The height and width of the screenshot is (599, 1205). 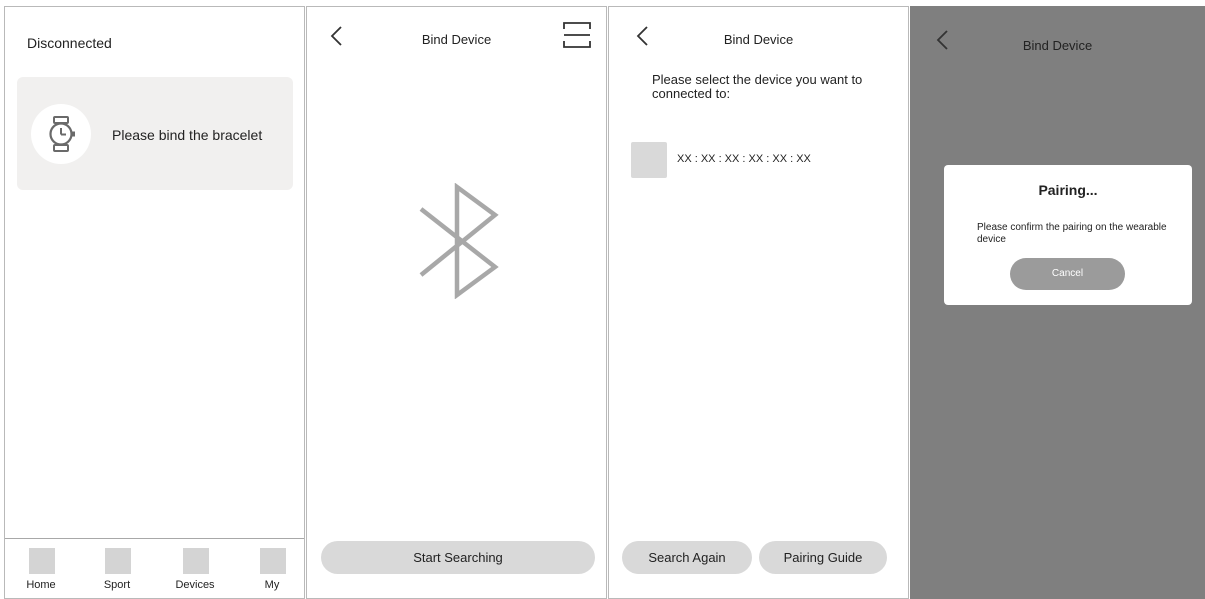 I want to click on bind-bracelet-label: Please bind the bracelet, so click(x=187, y=135).